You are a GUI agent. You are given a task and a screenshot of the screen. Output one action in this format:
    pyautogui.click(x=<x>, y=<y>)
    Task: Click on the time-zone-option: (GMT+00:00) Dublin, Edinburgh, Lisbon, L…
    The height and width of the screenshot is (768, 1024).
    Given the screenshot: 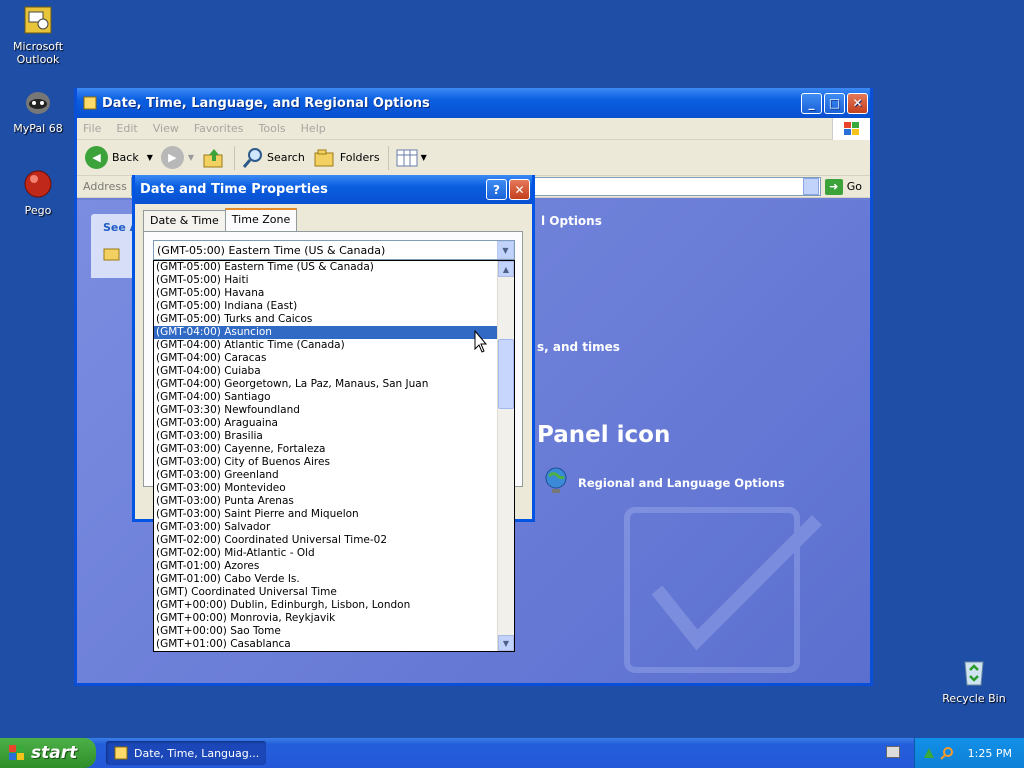 What is the action you would take?
    pyautogui.click(x=326, y=605)
    